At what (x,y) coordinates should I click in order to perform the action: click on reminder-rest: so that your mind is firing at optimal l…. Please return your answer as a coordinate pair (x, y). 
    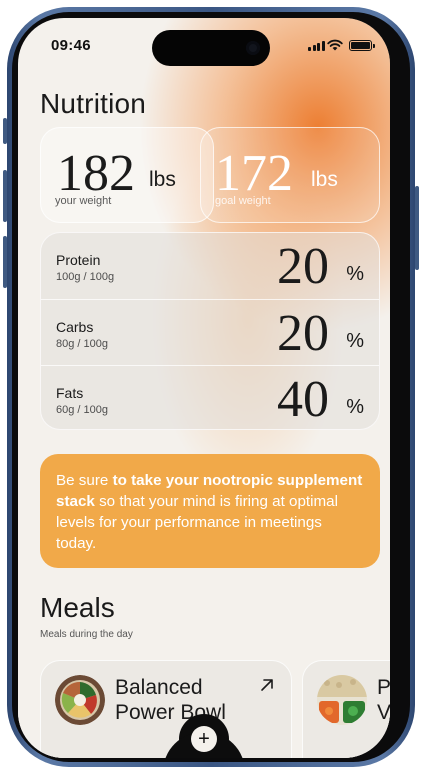
    Looking at the image, I should click on (197, 522).